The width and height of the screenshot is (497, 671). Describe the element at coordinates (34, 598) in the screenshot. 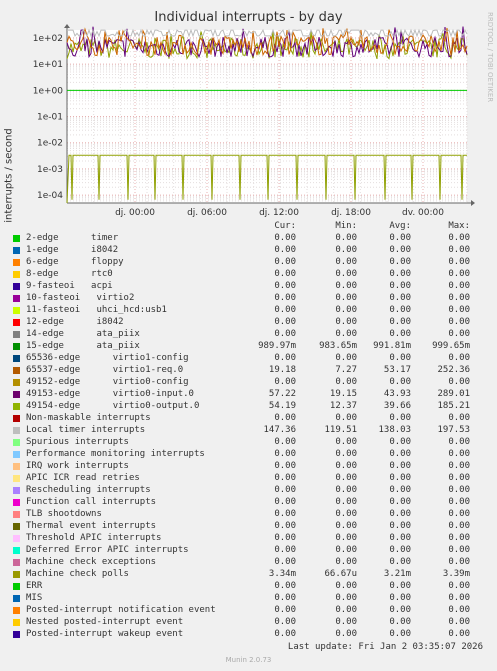

I see `legend-label: MIS` at that location.